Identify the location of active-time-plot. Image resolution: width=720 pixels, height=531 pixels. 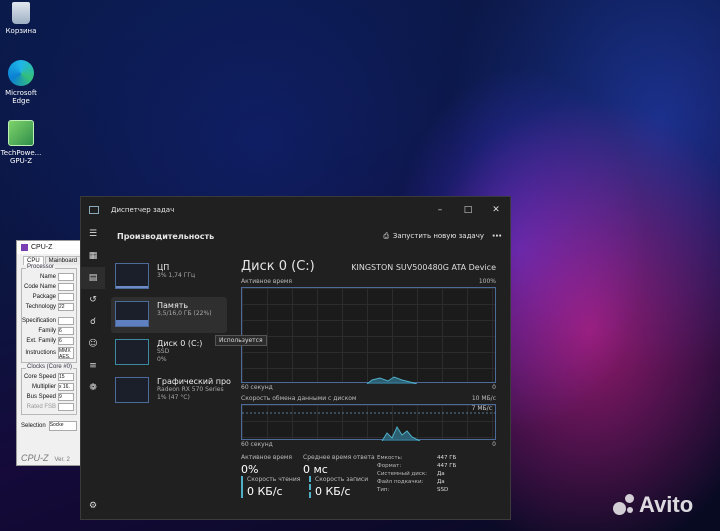
(392, 380).